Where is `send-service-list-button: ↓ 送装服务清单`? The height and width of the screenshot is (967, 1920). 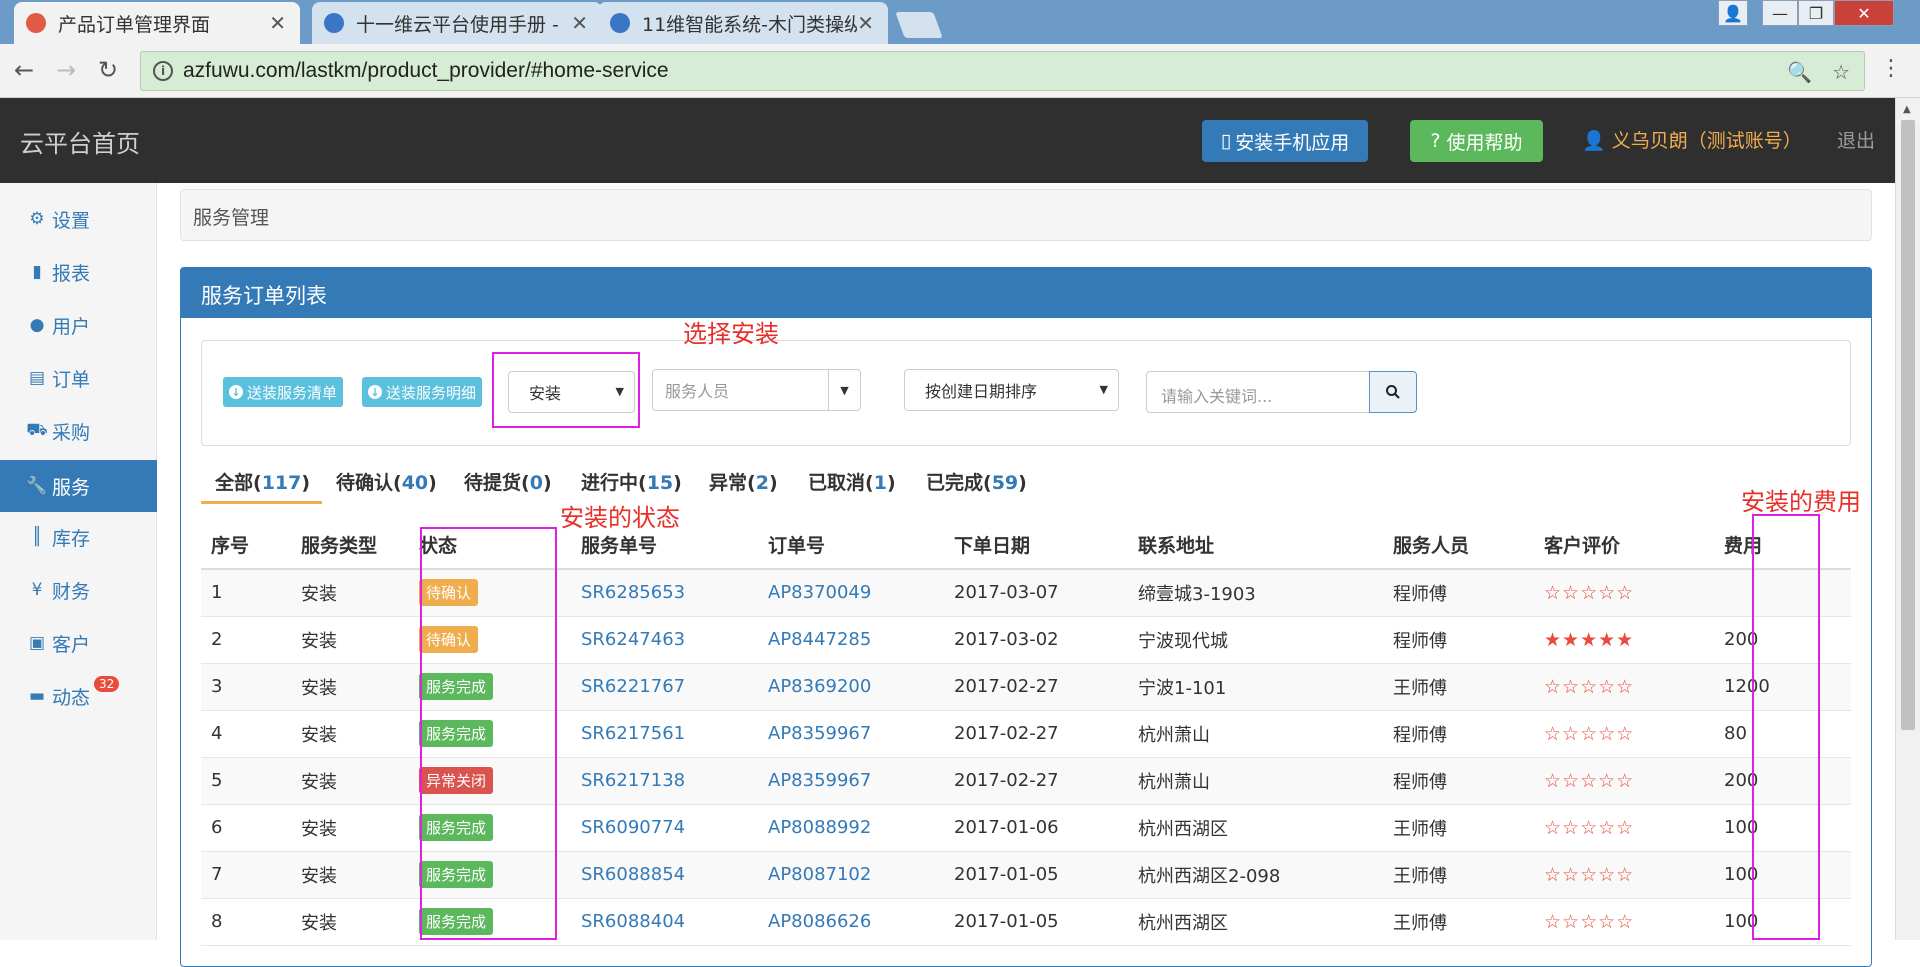
send-service-list-button: ↓ 送装服务清单 is located at coordinates (283, 392).